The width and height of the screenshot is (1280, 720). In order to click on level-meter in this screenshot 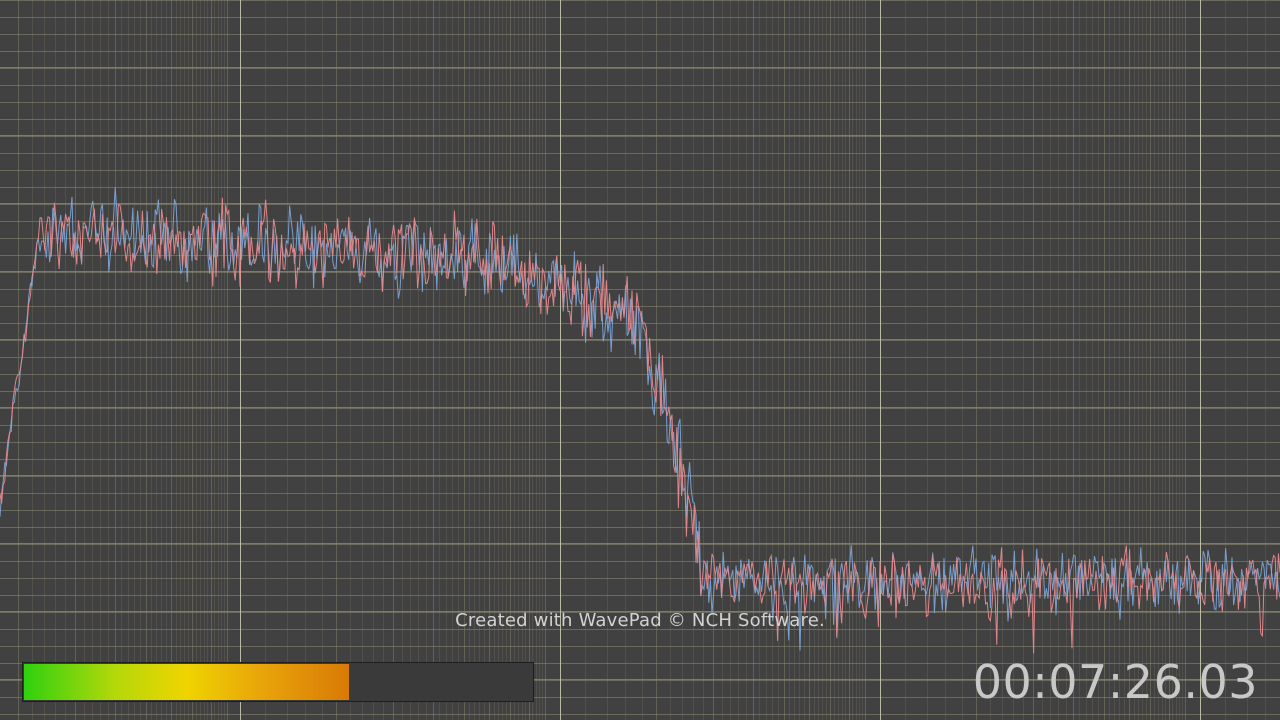, I will do `click(278, 682)`.